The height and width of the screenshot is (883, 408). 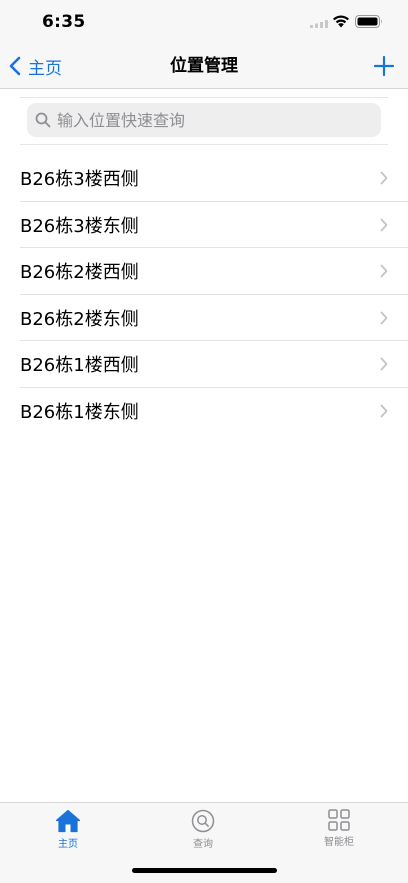 What do you see at coordinates (384, 66) in the screenshot?
I see `plus-icon` at bounding box center [384, 66].